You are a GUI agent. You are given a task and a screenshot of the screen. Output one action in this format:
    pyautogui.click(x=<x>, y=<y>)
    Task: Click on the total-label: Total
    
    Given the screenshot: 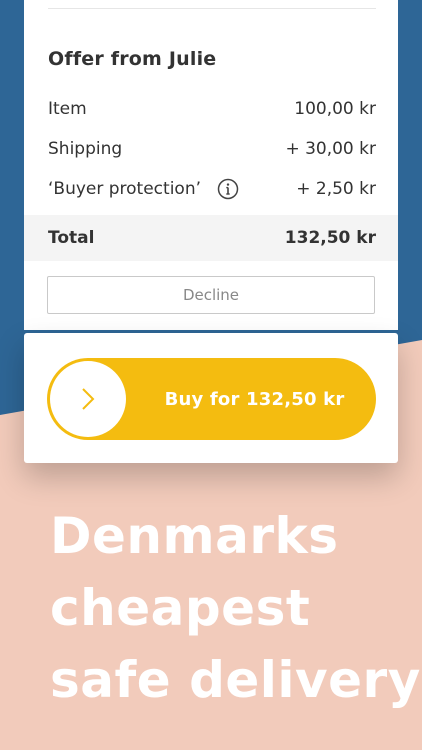 What is the action you would take?
    pyautogui.click(x=71, y=238)
    